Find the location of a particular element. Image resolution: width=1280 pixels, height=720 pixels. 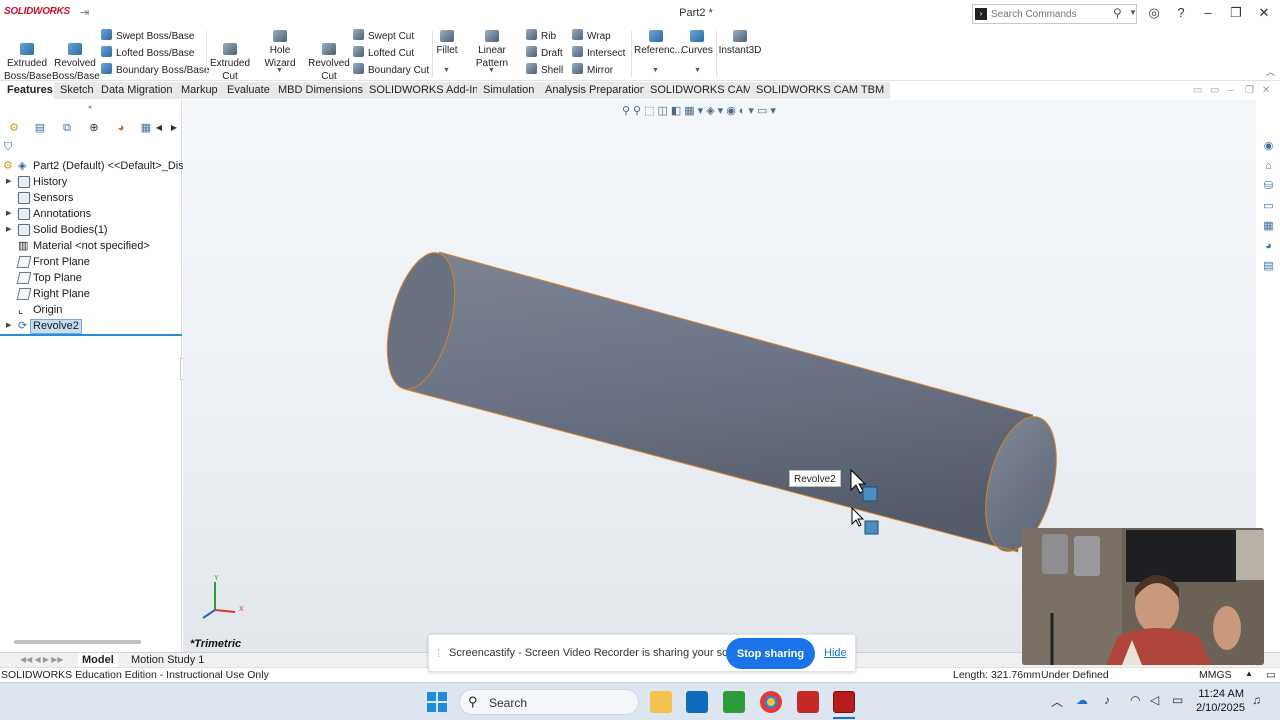

revolved-boss-button: Revolved Boss/Base is located at coordinates (76, 56).